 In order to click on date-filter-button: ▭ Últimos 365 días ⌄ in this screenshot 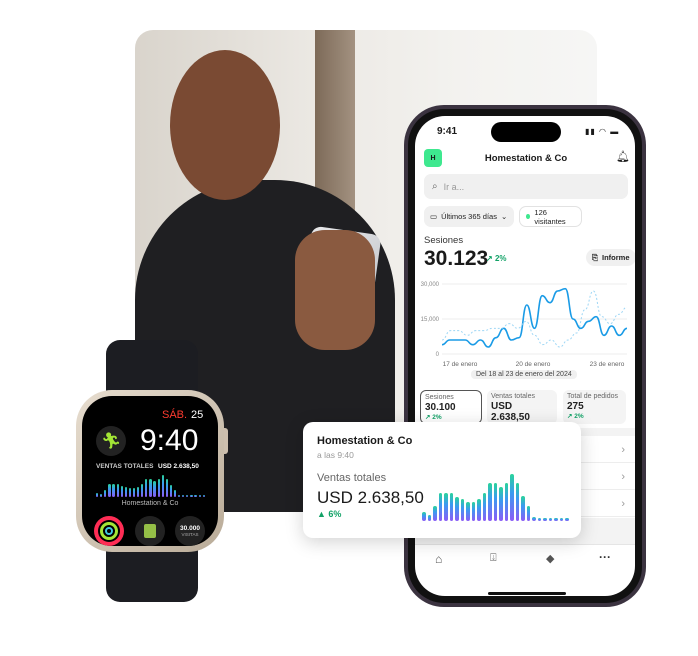, I will do `click(469, 216)`.